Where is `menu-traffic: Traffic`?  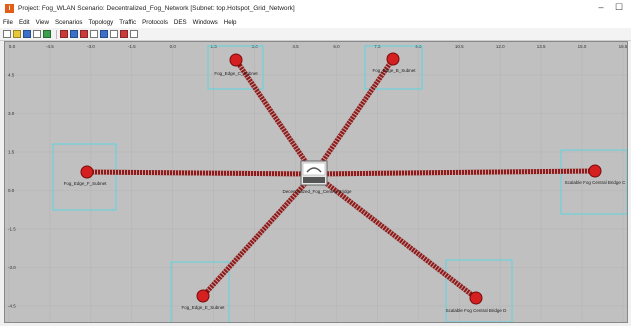 menu-traffic: Traffic is located at coordinates (127, 22).